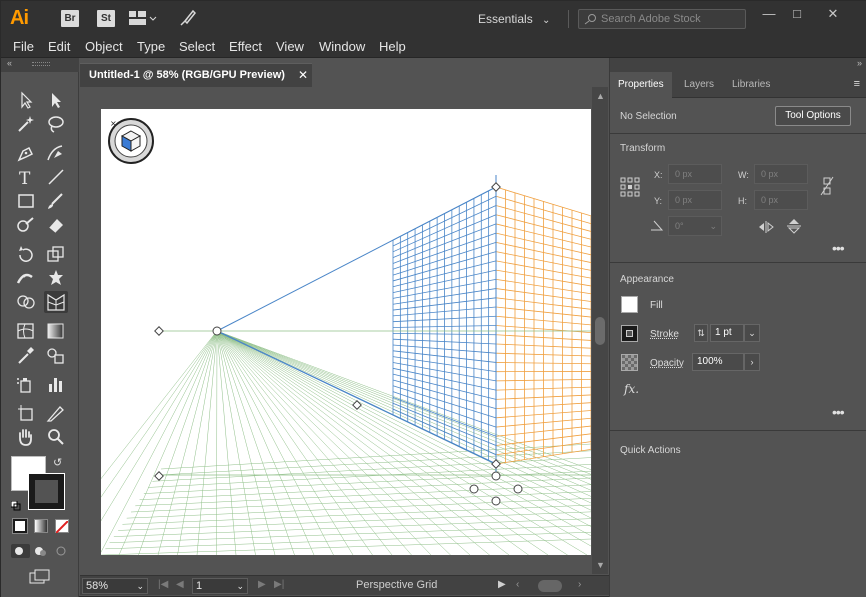  I want to click on scroll-up-icon: ▲, so click(600, 96).